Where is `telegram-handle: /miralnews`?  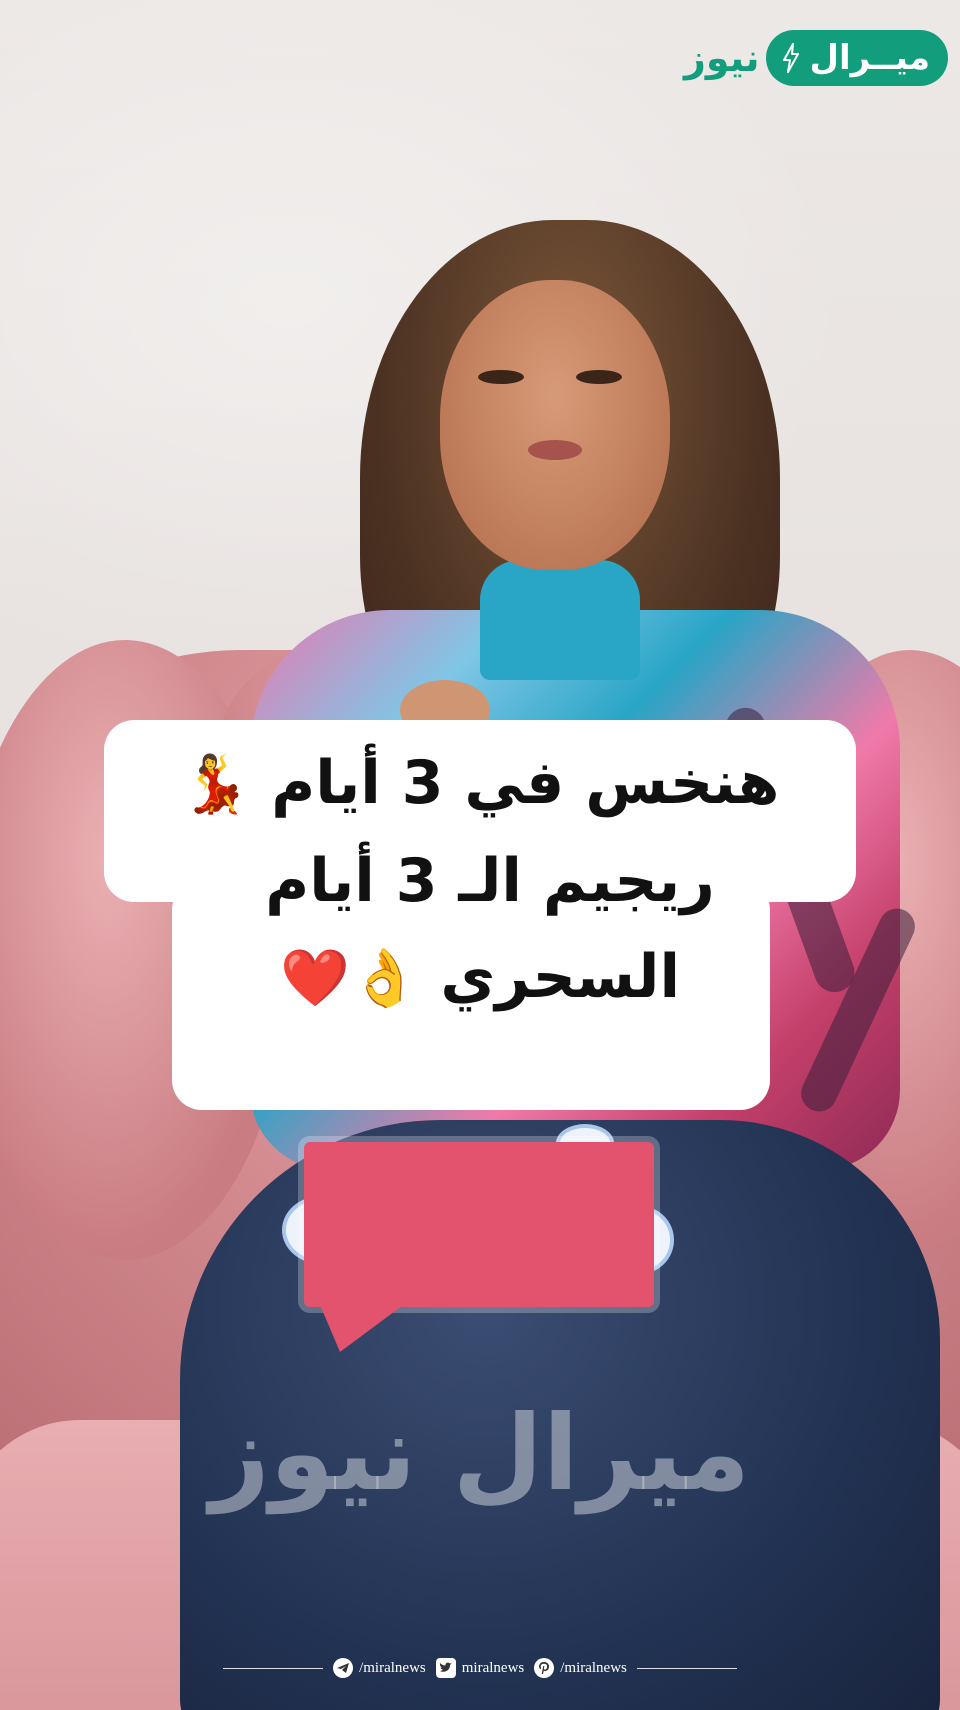
telegram-handle: /miralnews is located at coordinates (392, 1667).